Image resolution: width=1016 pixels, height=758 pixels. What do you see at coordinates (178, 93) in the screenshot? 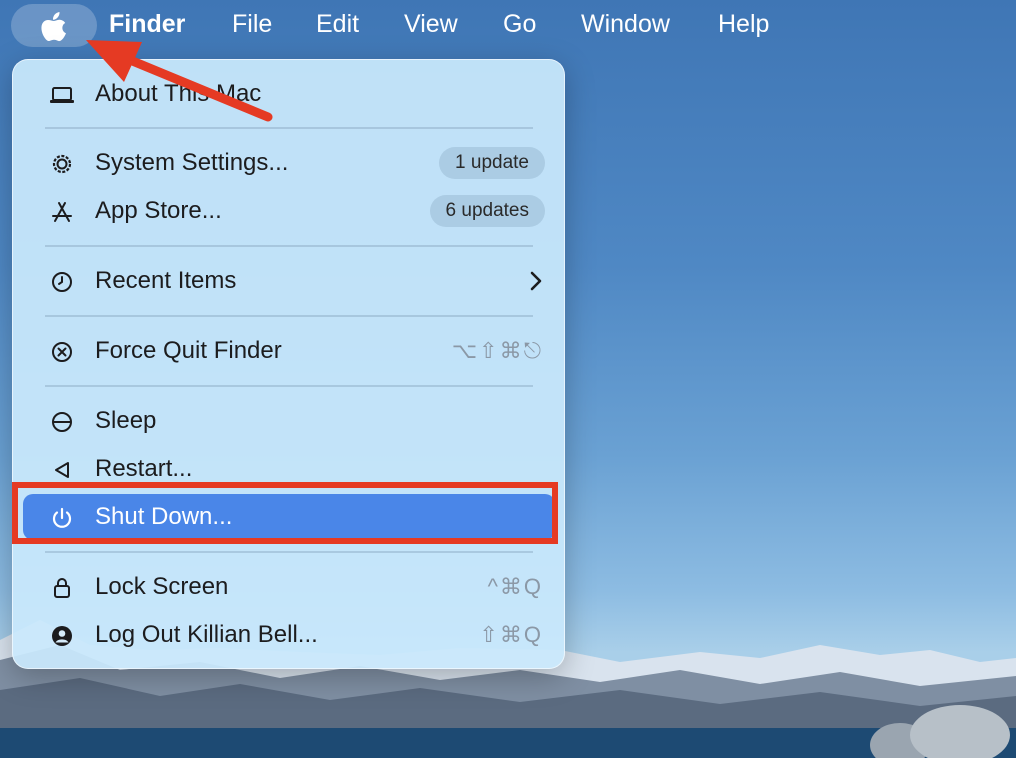
I see `about-label: About This Mac` at bounding box center [178, 93].